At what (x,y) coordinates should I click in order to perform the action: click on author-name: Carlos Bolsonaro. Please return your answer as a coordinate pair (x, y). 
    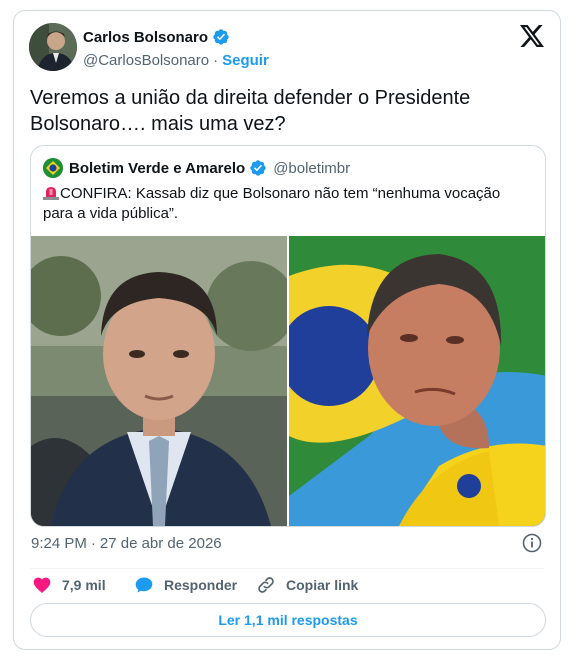
    Looking at the image, I should click on (145, 37).